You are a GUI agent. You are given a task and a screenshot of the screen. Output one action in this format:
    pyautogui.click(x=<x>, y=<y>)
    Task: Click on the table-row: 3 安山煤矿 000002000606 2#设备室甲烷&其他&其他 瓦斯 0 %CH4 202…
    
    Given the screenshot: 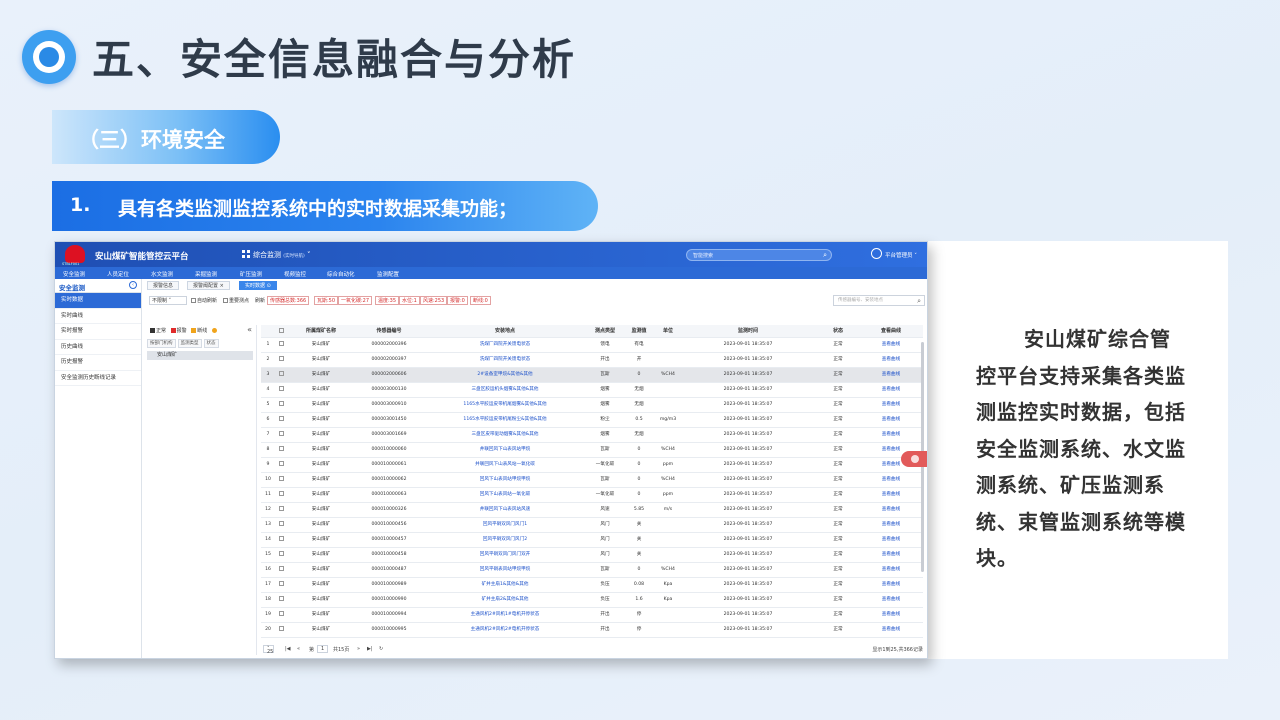 What is the action you would take?
    pyautogui.click(x=592, y=375)
    